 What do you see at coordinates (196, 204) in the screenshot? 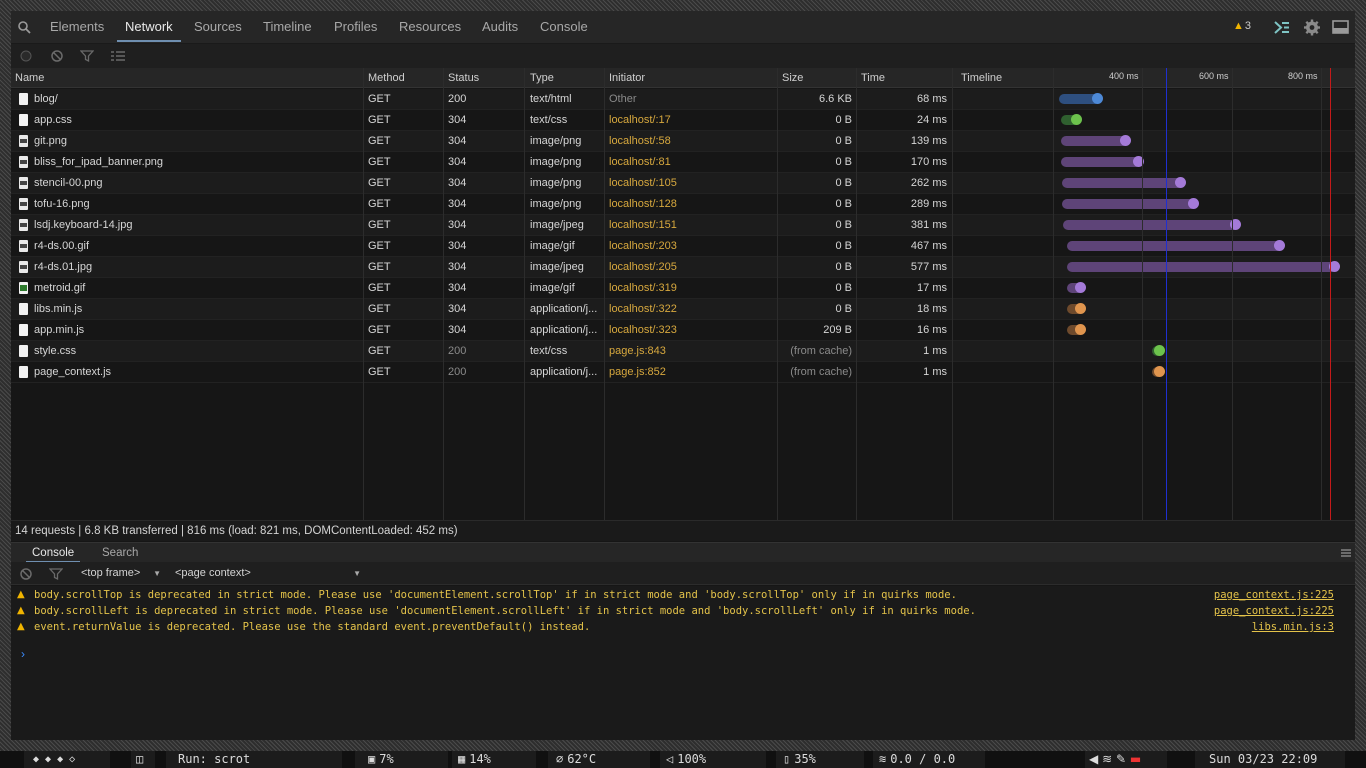
I see `request-name: tofu-16.png` at bounding box center [196, 204].